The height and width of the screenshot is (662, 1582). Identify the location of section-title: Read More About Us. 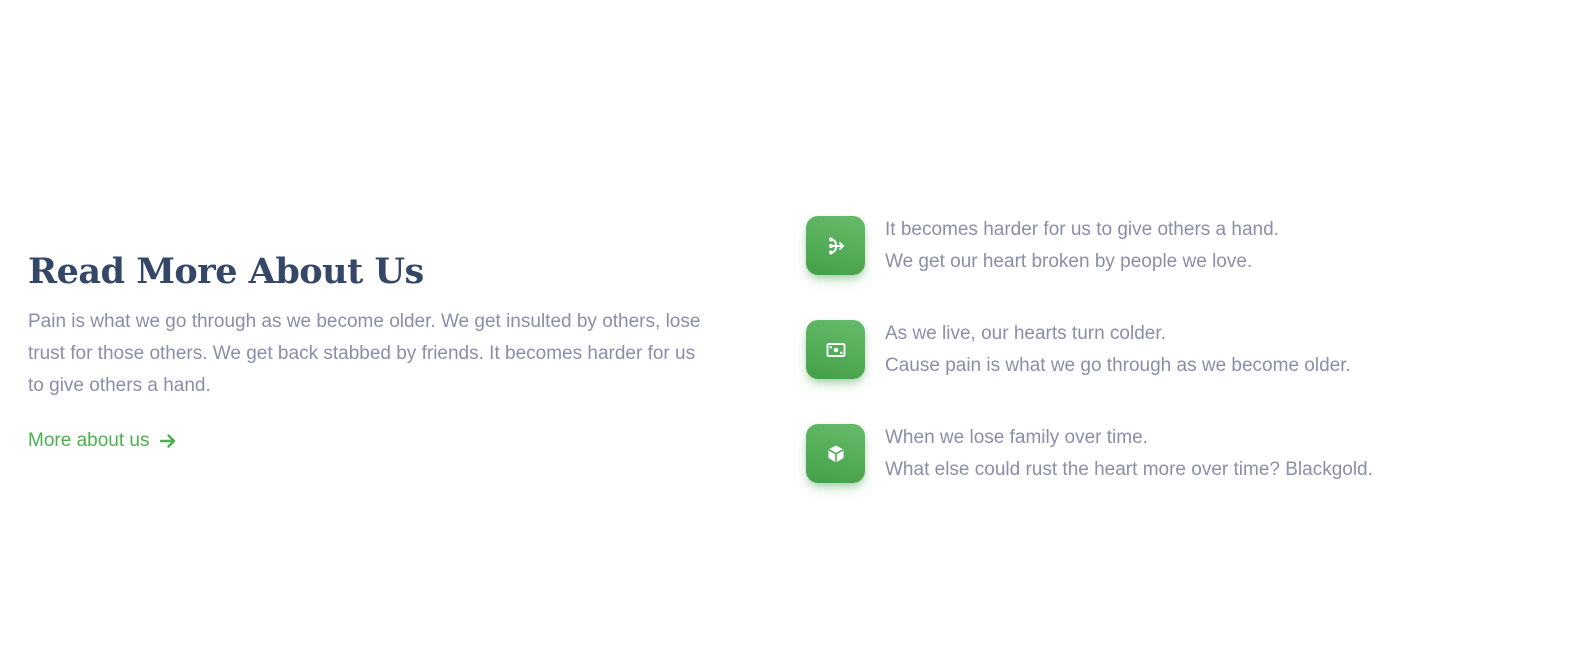
(226, 271).